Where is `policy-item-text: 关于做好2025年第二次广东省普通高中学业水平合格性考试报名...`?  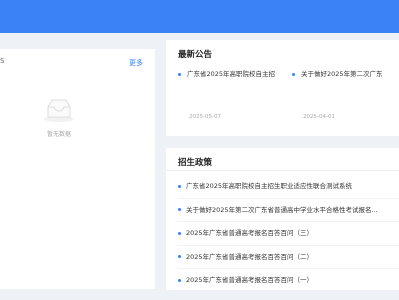
policy-item-text: 关于做好2025年第二次广东省普通高中学业水平合格性考试报名... is located at coordinates (282, 209).